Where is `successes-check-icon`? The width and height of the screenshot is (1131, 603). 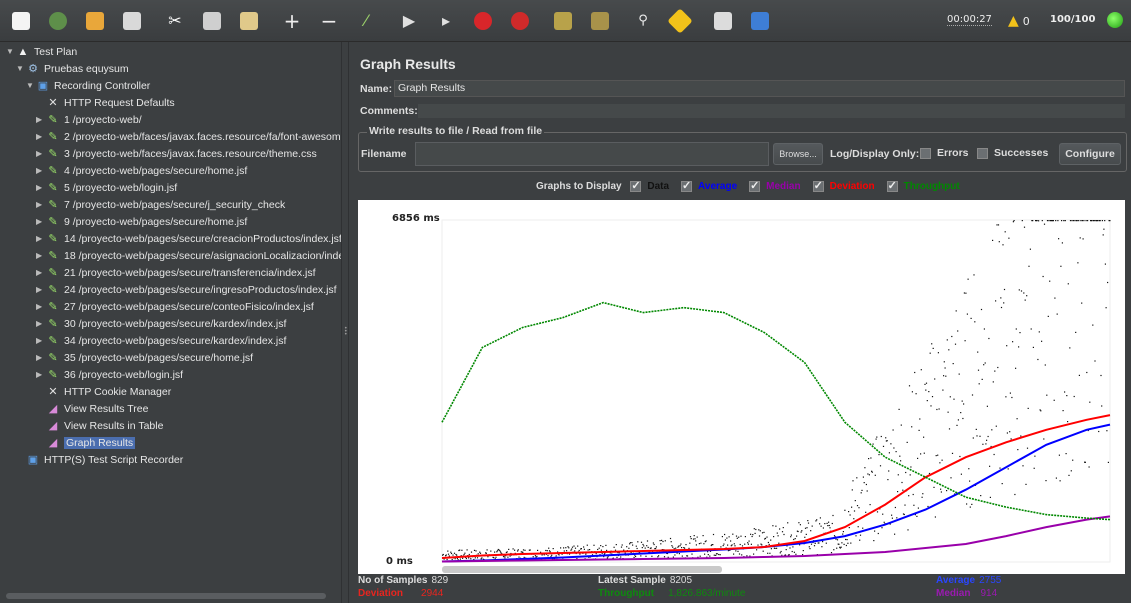 successes-check-icon is located at coordinates (982, 153).